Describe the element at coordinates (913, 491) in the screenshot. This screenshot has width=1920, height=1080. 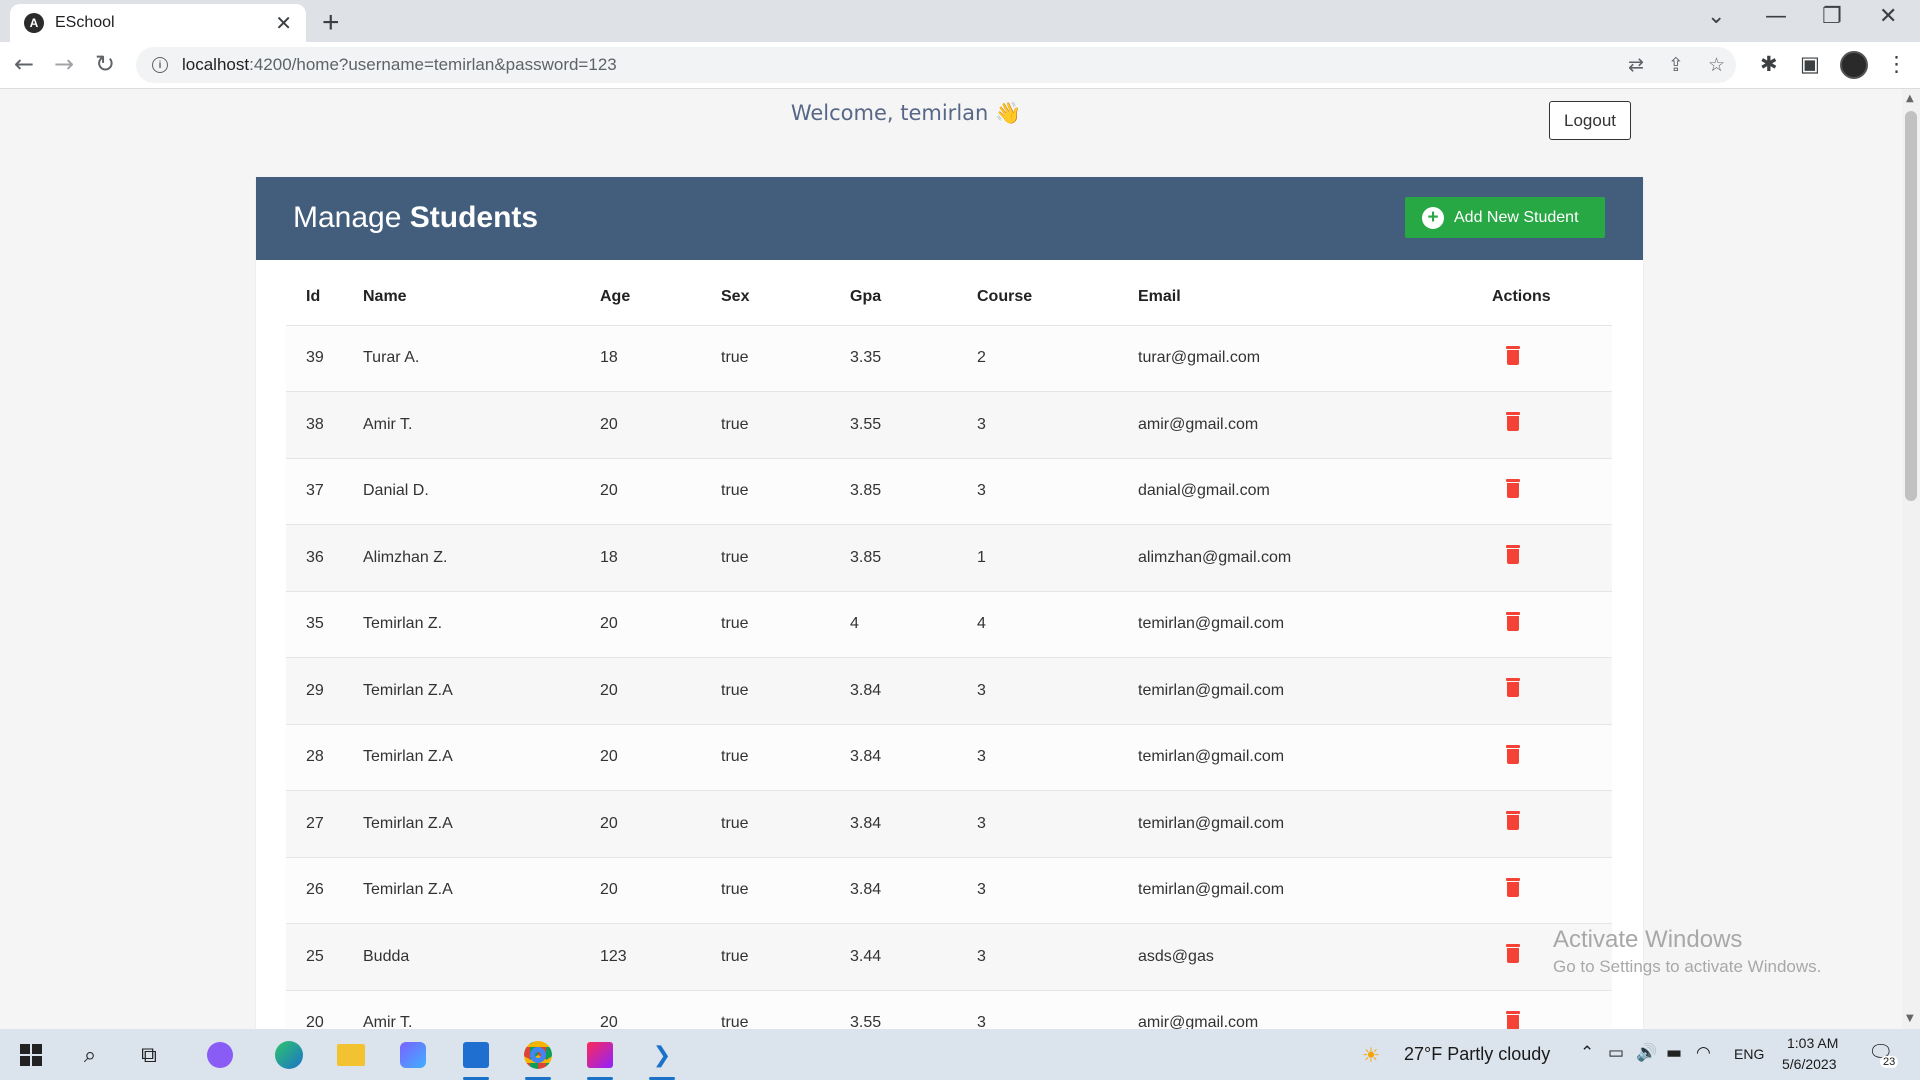
I see `cell-gpa: 3.85` at that location.